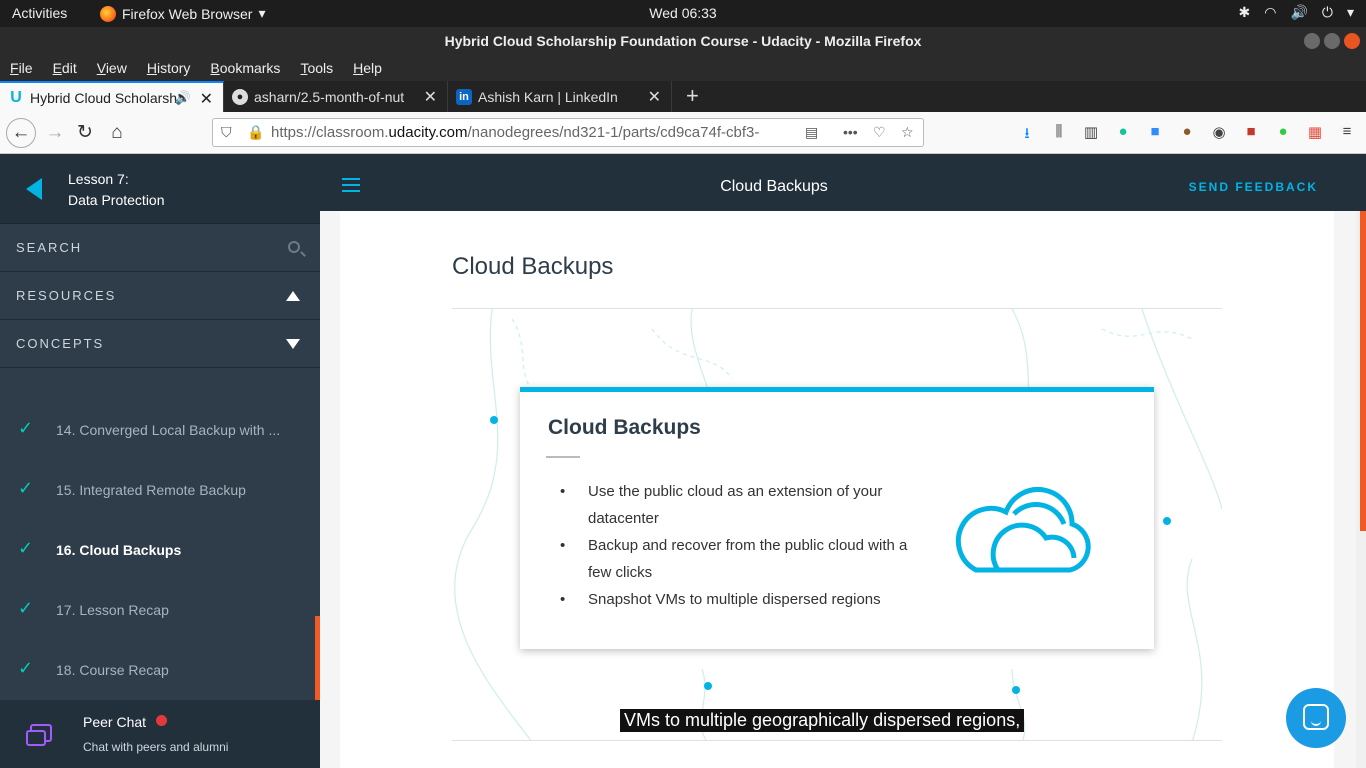 Image resolution: width=1366 pixels, height=768 pixels. What do you see at coordinates (160, 189) in the screenshot?
I see `lesson-header: Lesson 7: Data Protection` at bounding box center [160, 189].